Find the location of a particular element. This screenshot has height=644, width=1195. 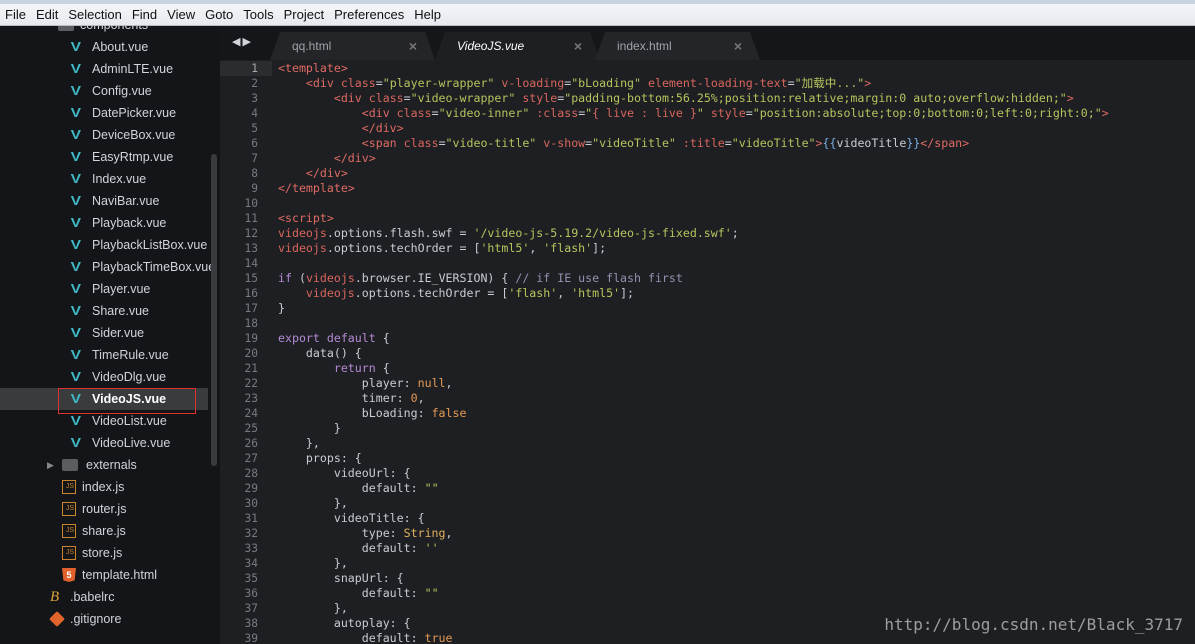

expand-arrow-icon: ▶ is located at coordinates (50, 465).